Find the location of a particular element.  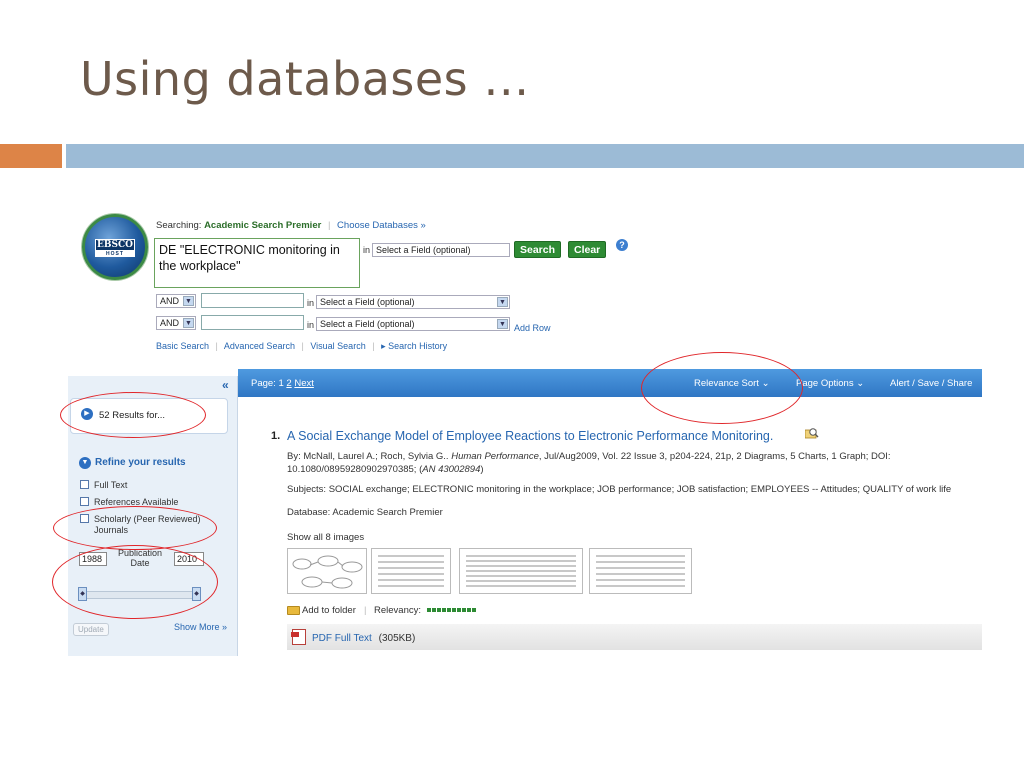

pdf-icon is located at coordinates (298, 637).